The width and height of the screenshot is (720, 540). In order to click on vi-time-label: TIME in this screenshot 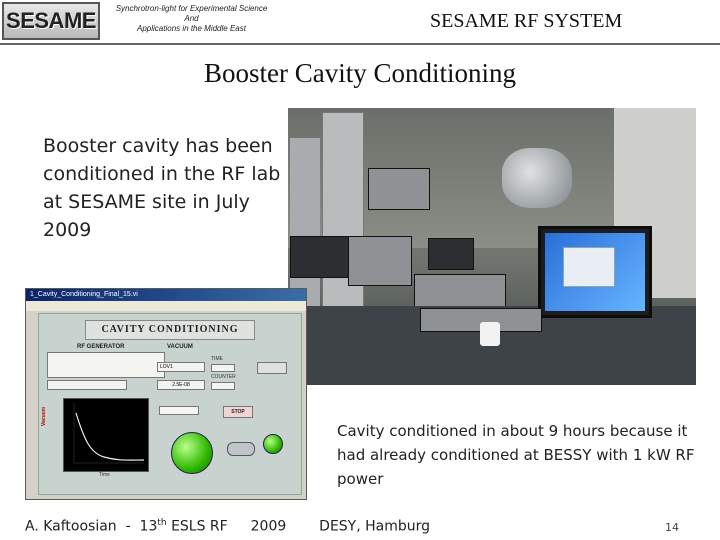, I will do `click(217, 359)`.